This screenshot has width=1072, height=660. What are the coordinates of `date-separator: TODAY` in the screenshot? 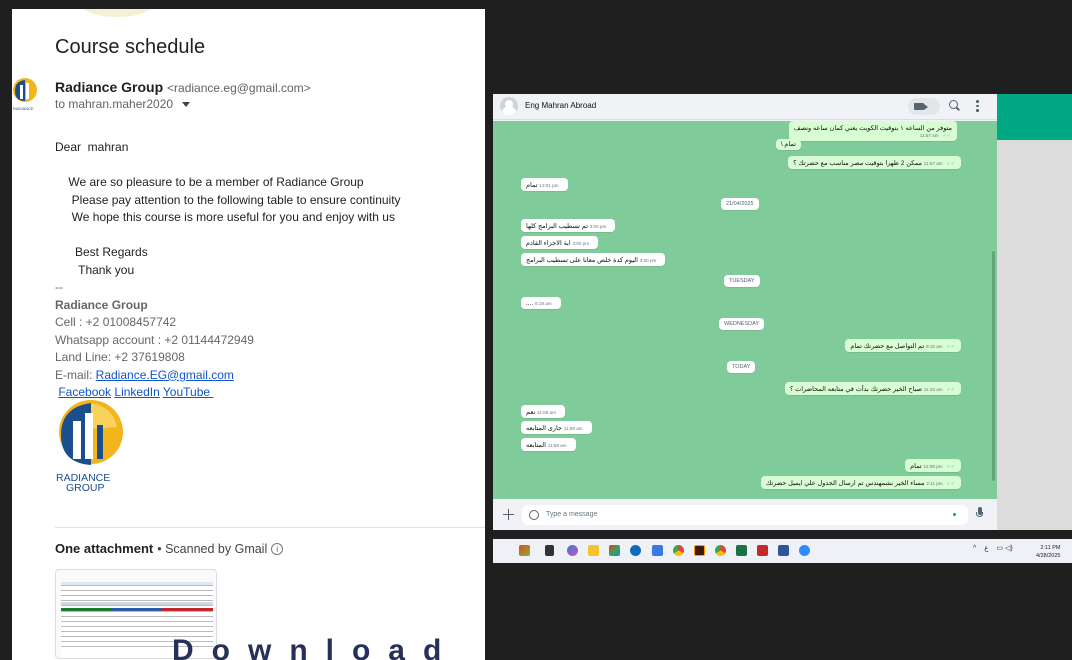 It's located at (741, 367).